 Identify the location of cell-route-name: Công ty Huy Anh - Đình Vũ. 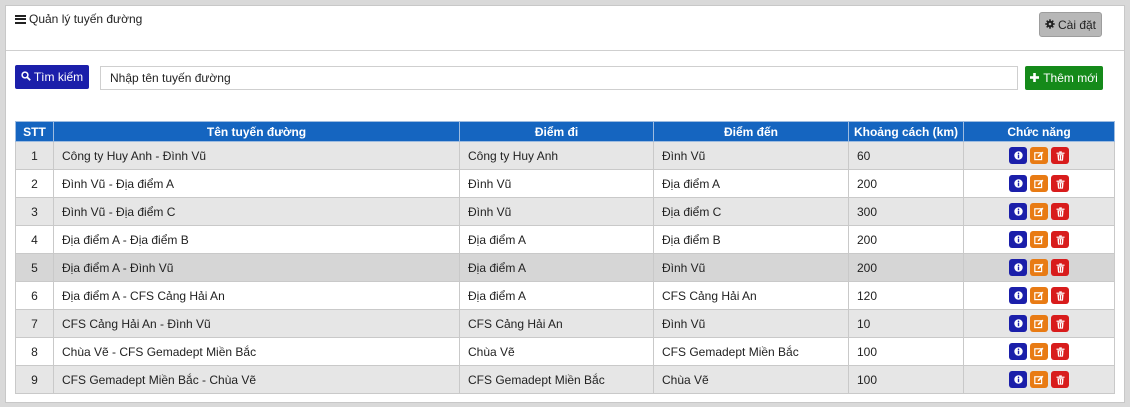
(256, 155).